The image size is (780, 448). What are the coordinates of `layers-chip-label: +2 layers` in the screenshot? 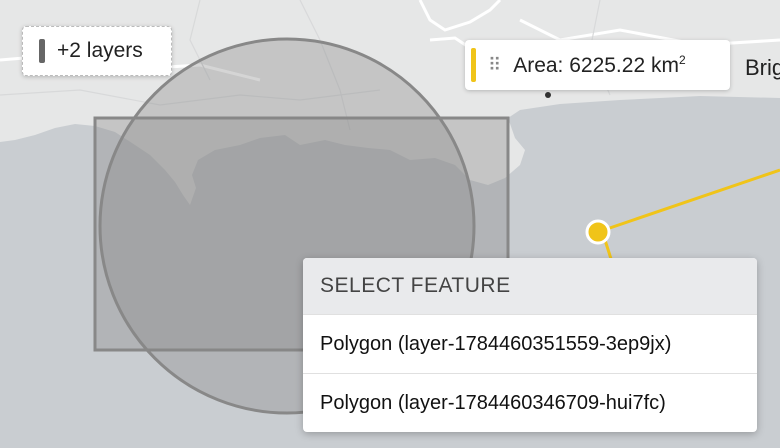 It's located at (100, 50).